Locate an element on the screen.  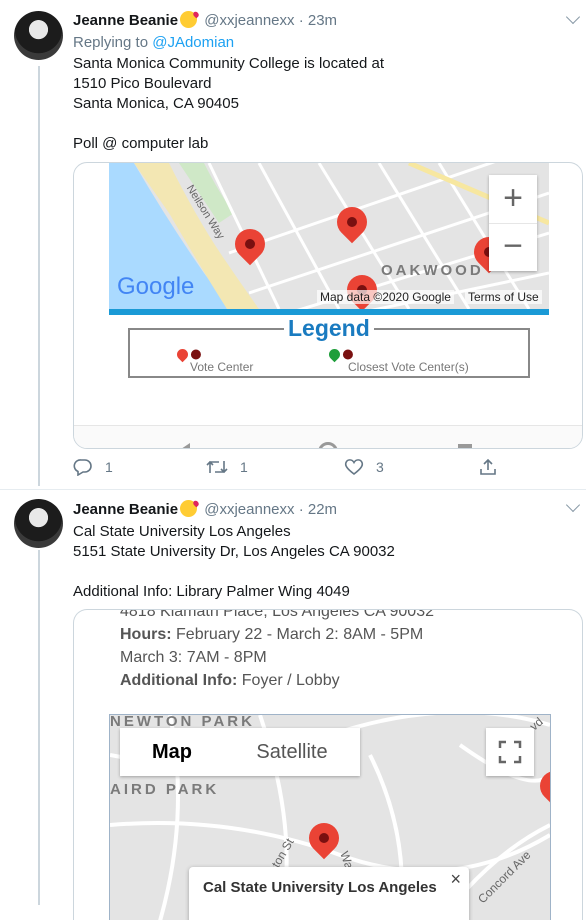
share-icon is located at coordinates (488, 467).